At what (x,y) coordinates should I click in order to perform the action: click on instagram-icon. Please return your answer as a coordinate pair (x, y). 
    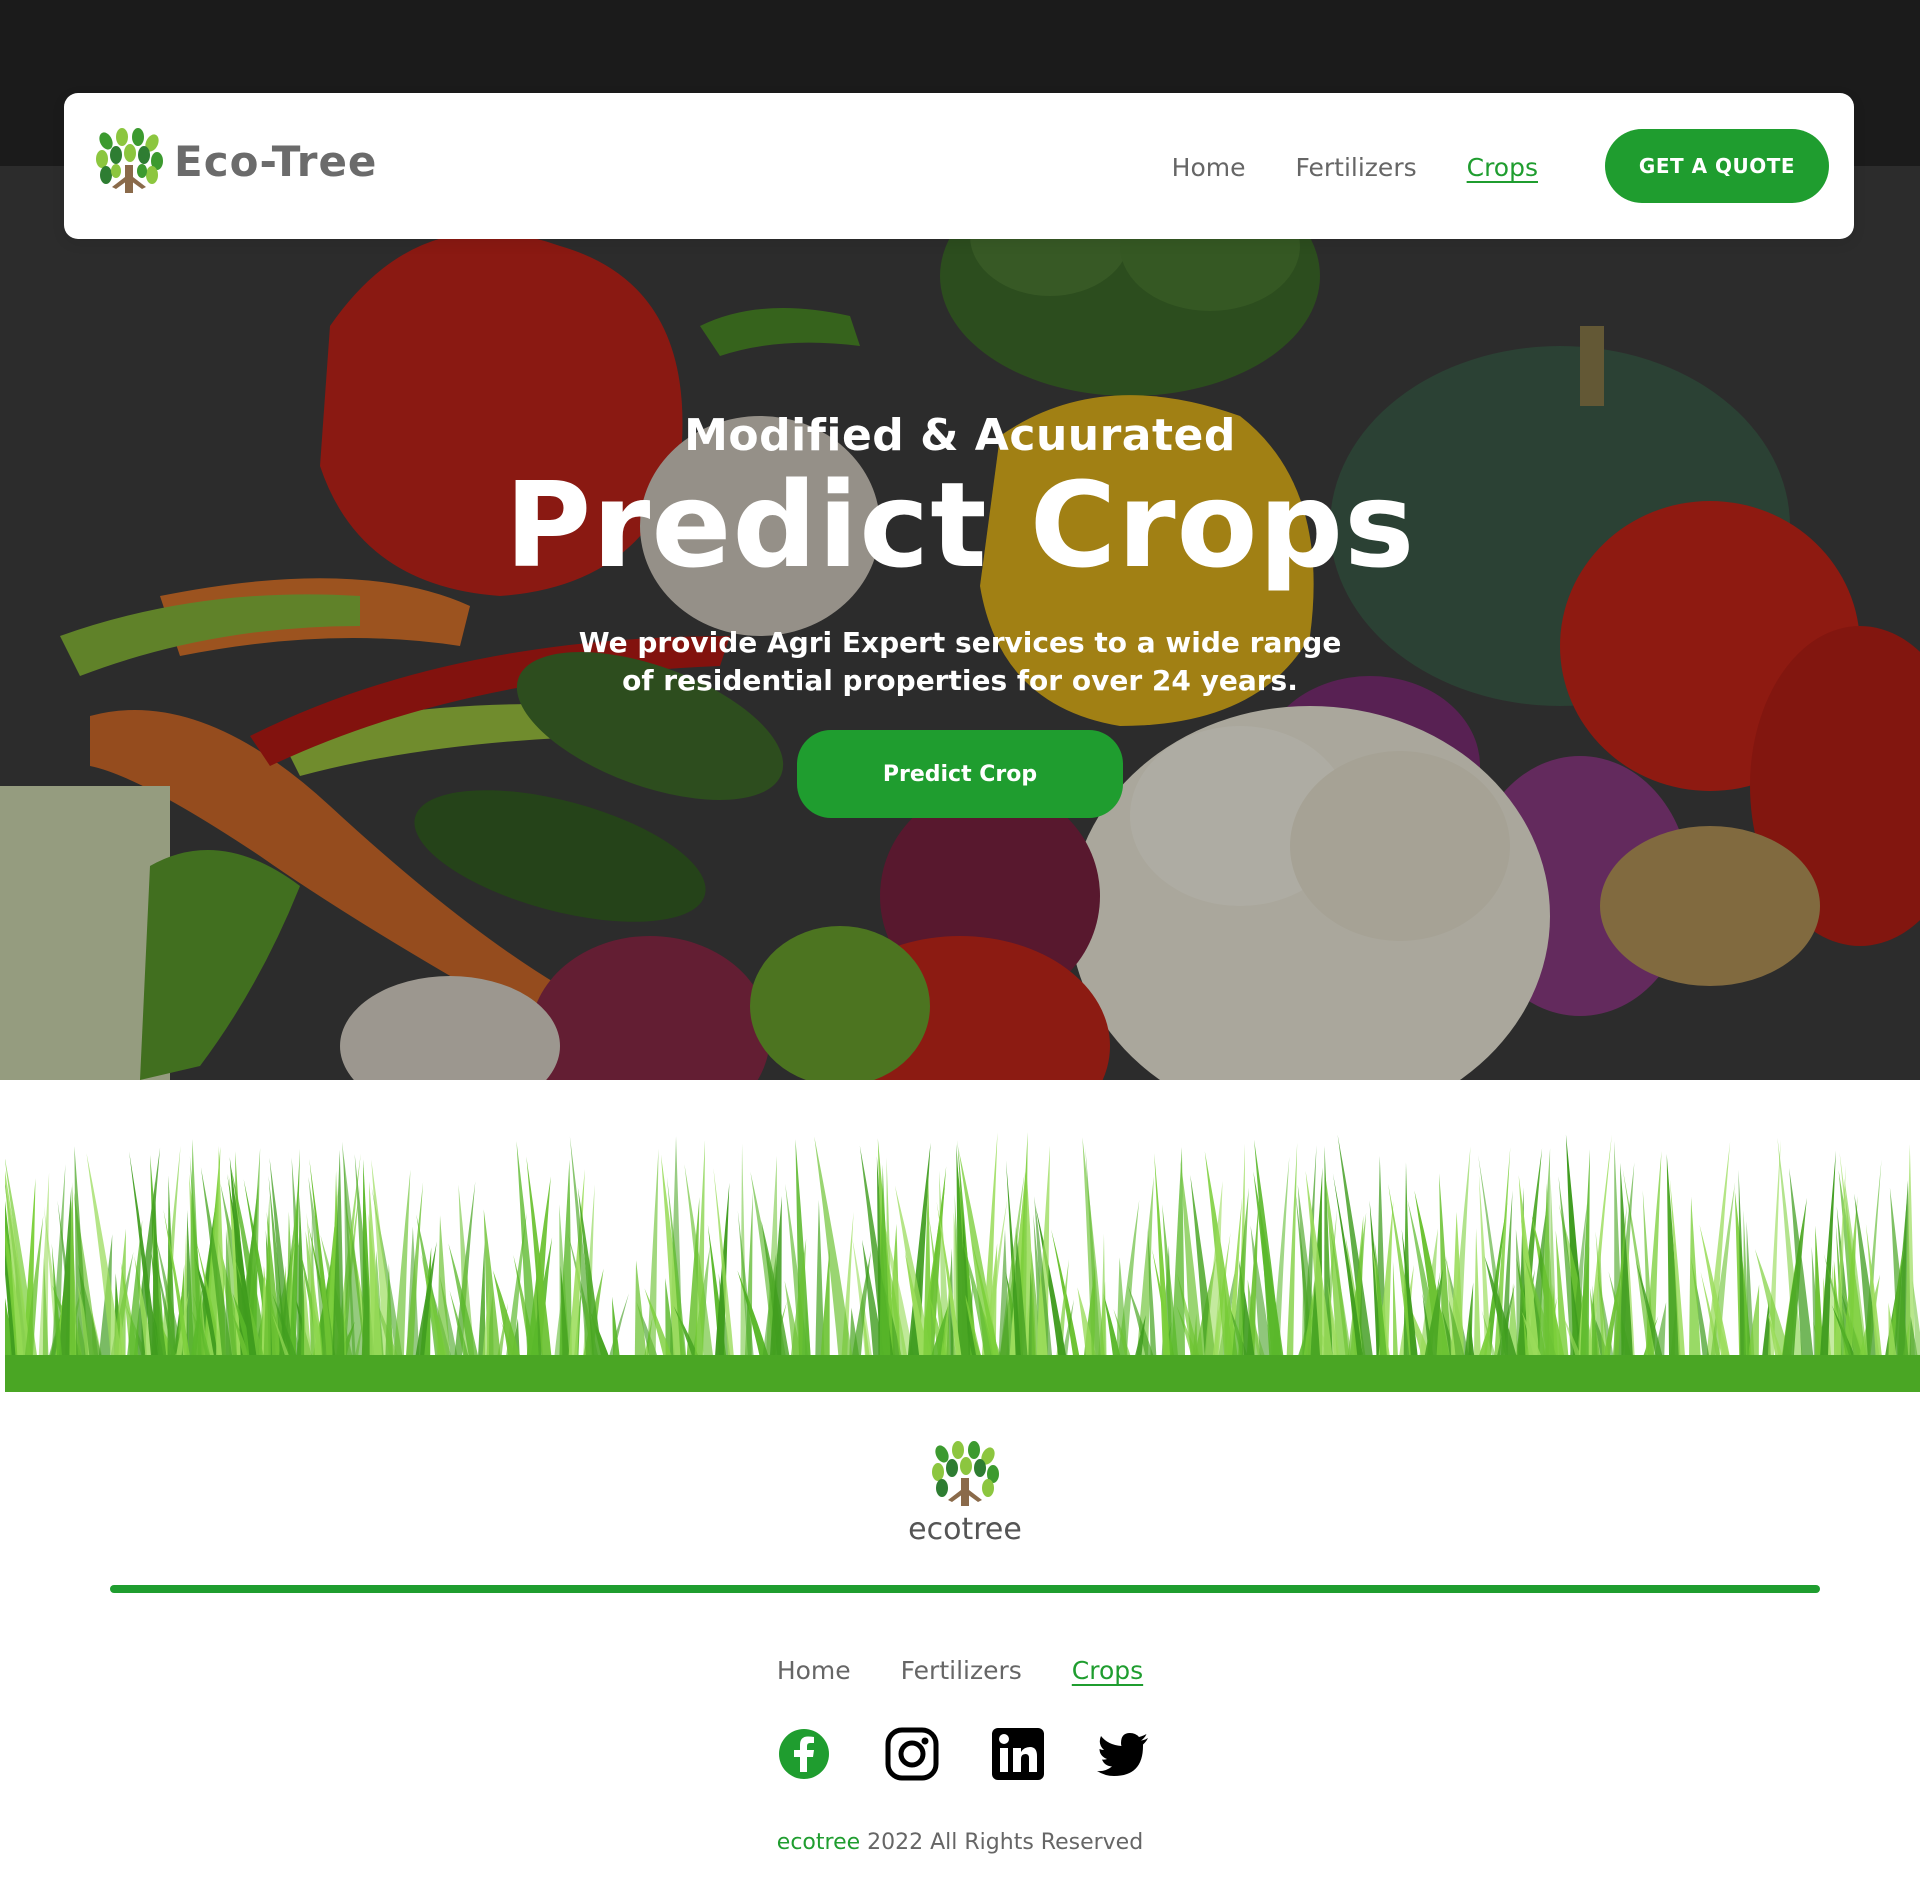
    Looking at the image, I should click on (912, 1754).